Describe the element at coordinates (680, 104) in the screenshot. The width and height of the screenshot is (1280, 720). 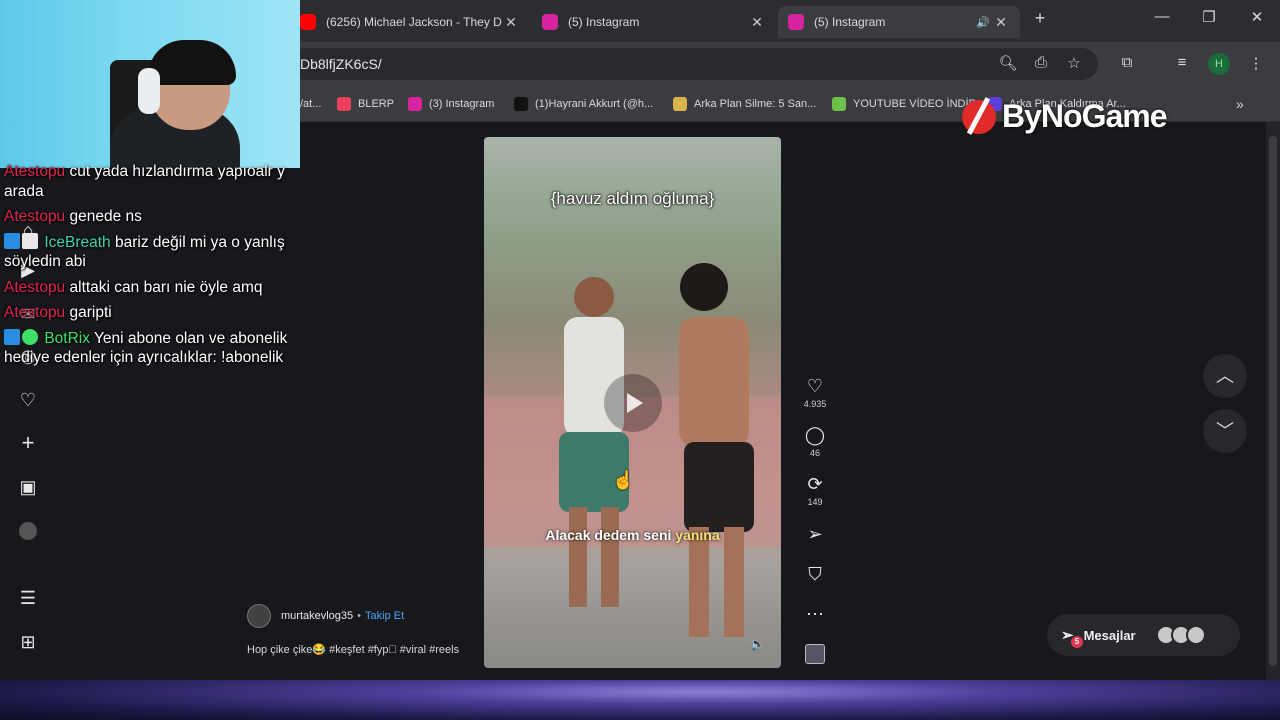
I see `layers-icon` at that location.